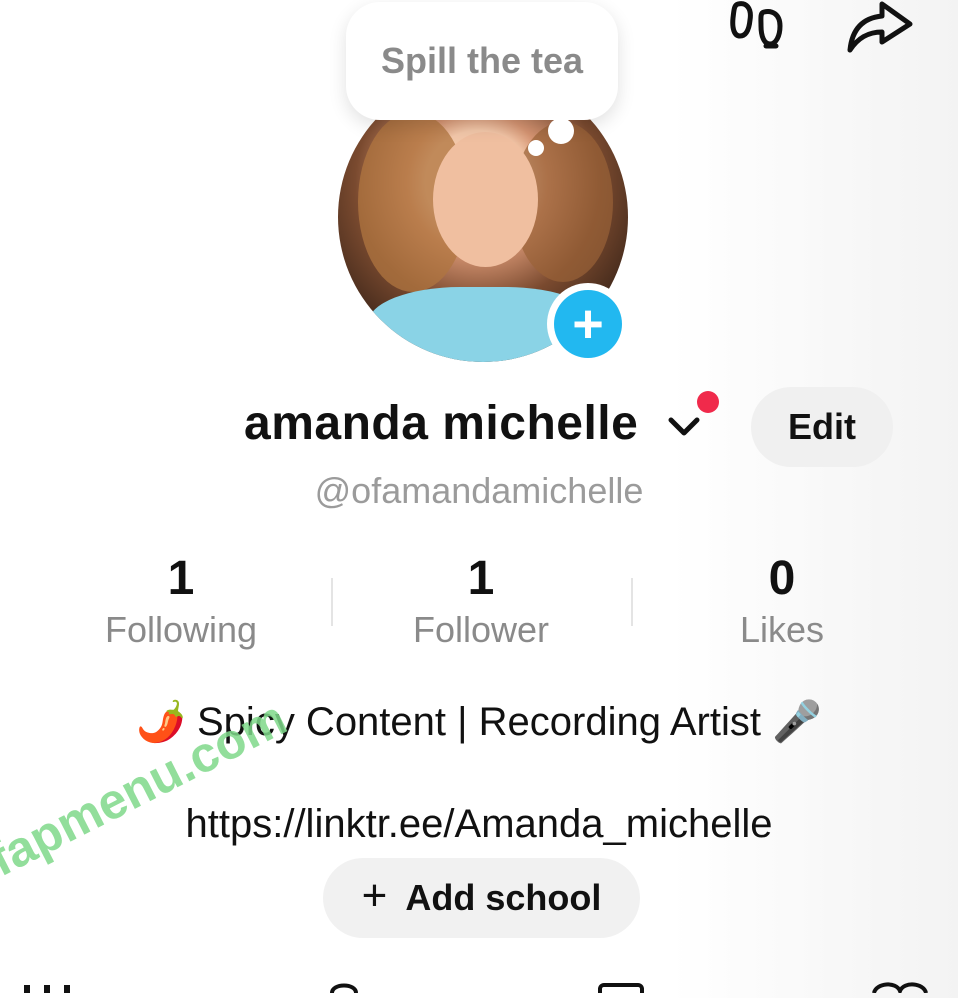 This screenshot has width=958, height=998. I want to click on stat-value: 0, so click(782, 578).